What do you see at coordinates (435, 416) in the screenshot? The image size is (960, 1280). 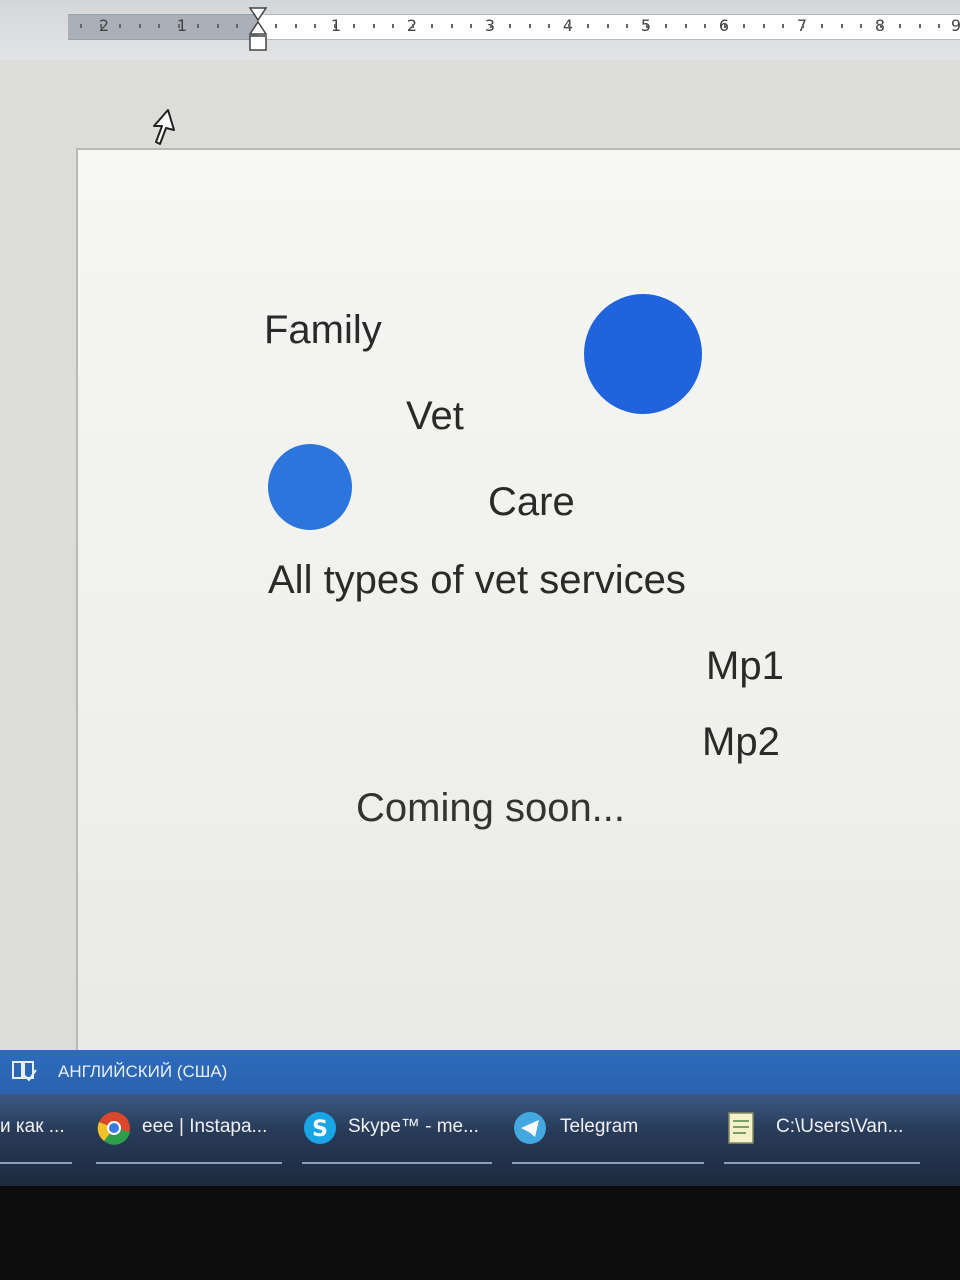 I see `text-vet: Vet` at bounding box center [435, 416].